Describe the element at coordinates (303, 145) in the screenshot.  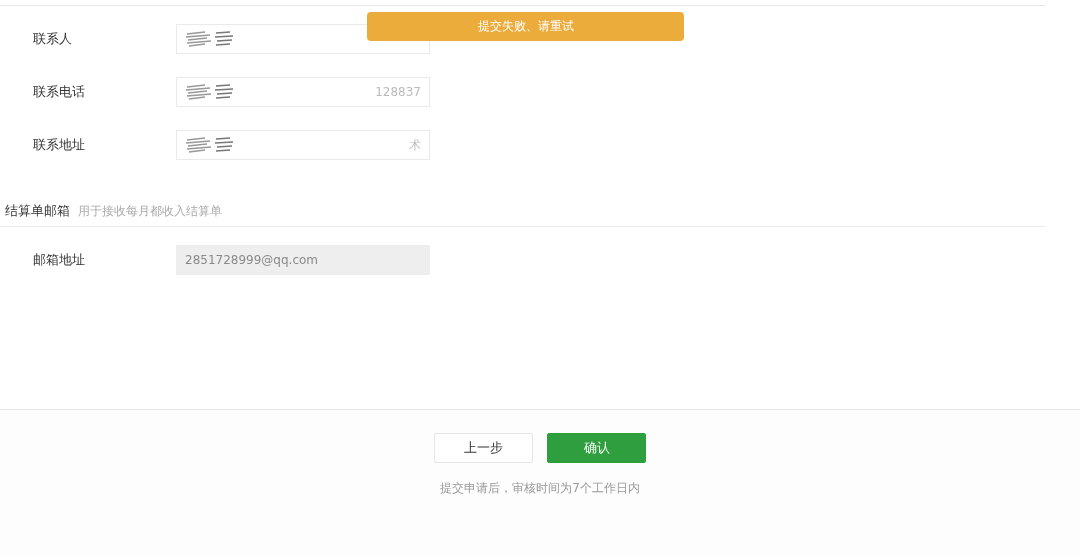
I see `input-field: 术` at that location.